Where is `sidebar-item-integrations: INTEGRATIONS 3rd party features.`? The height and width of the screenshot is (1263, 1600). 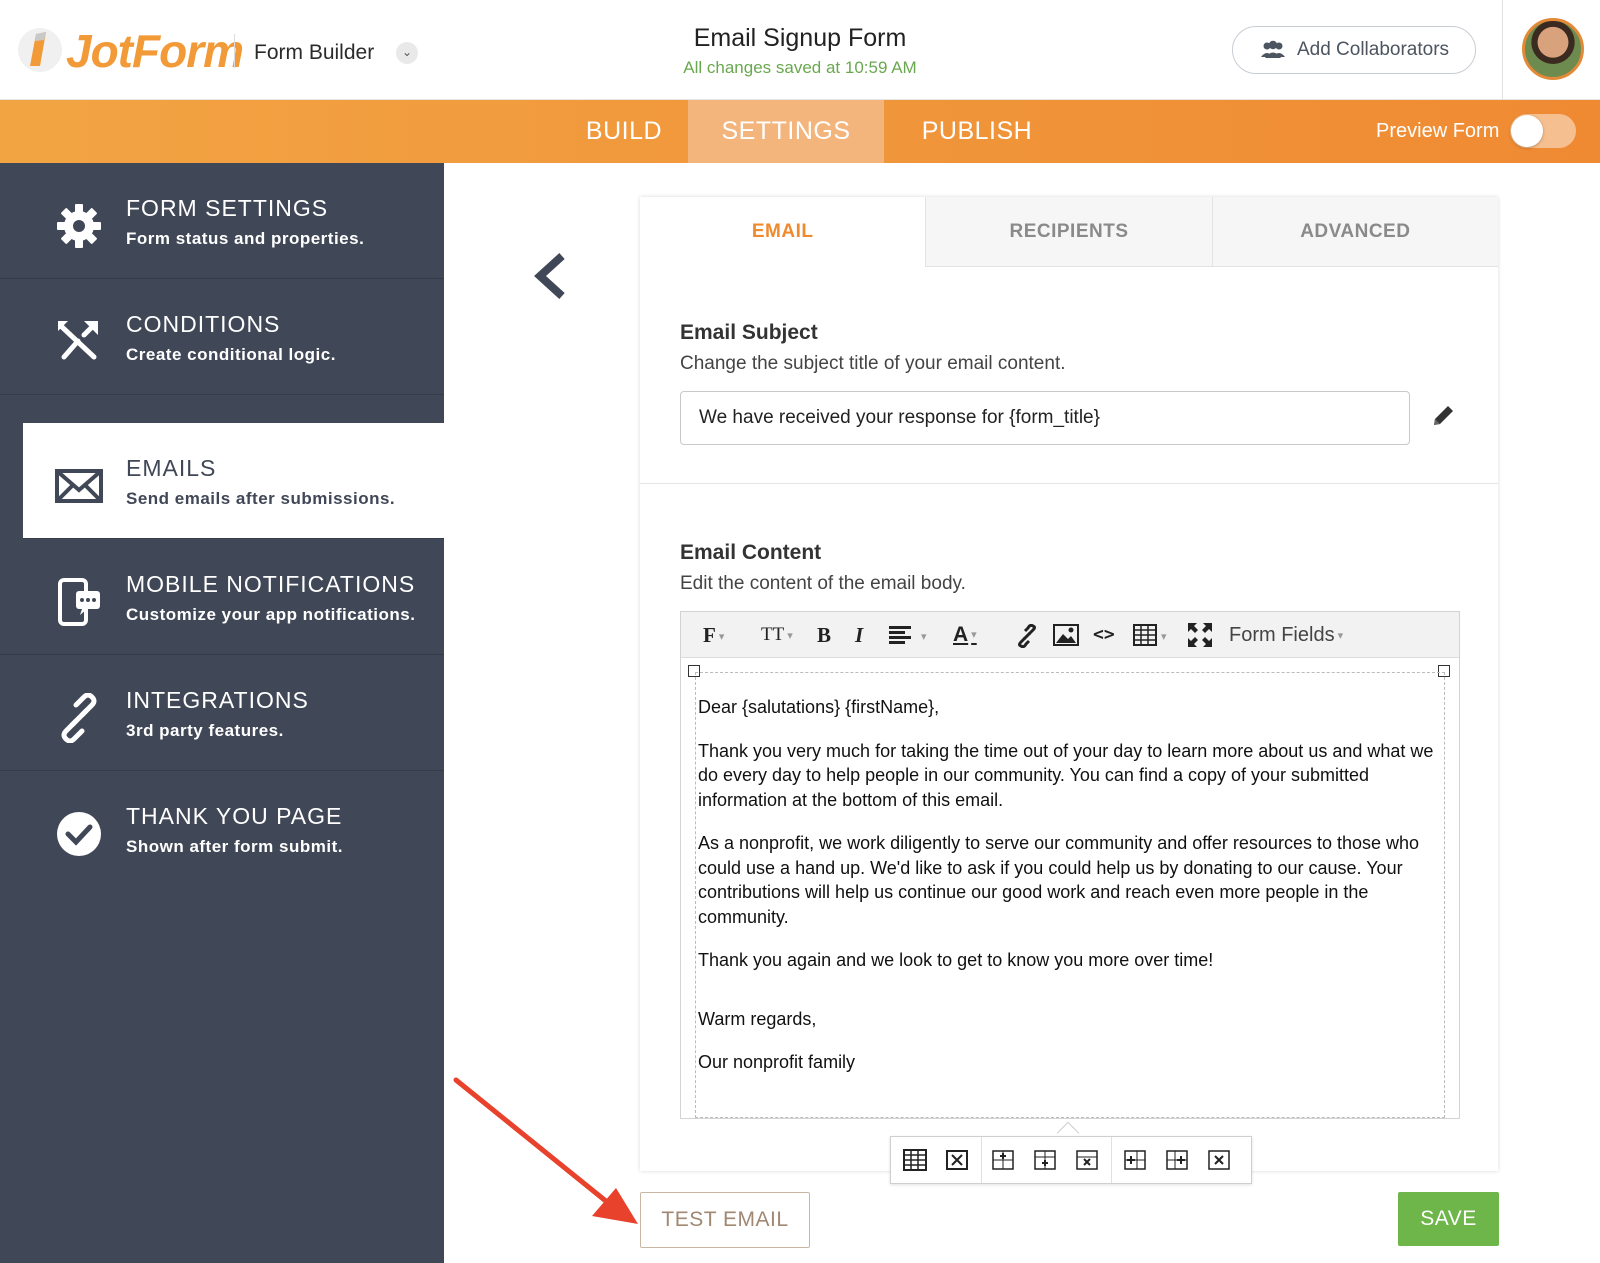
sidebar-item-integrations: INTEGRATIONS 3rd party features. is located at coordinates (222, 713).